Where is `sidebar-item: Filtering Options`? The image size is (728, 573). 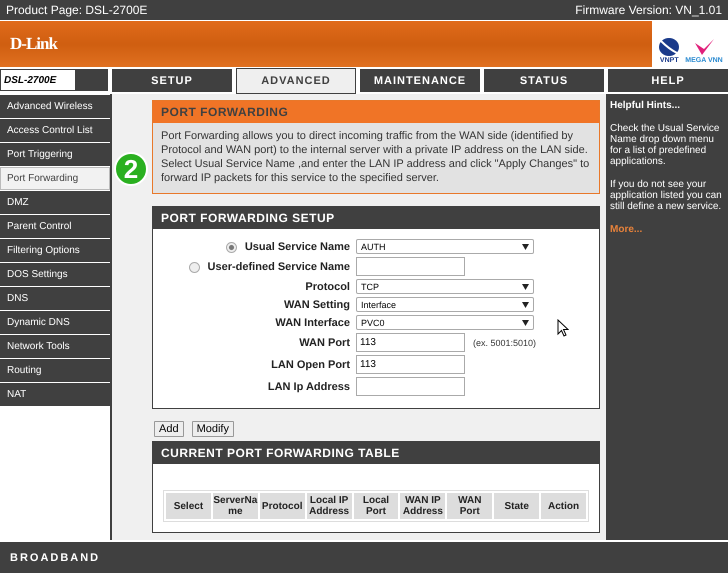
sidebar-item: Filtering Options is located at coordinates (55, 250).